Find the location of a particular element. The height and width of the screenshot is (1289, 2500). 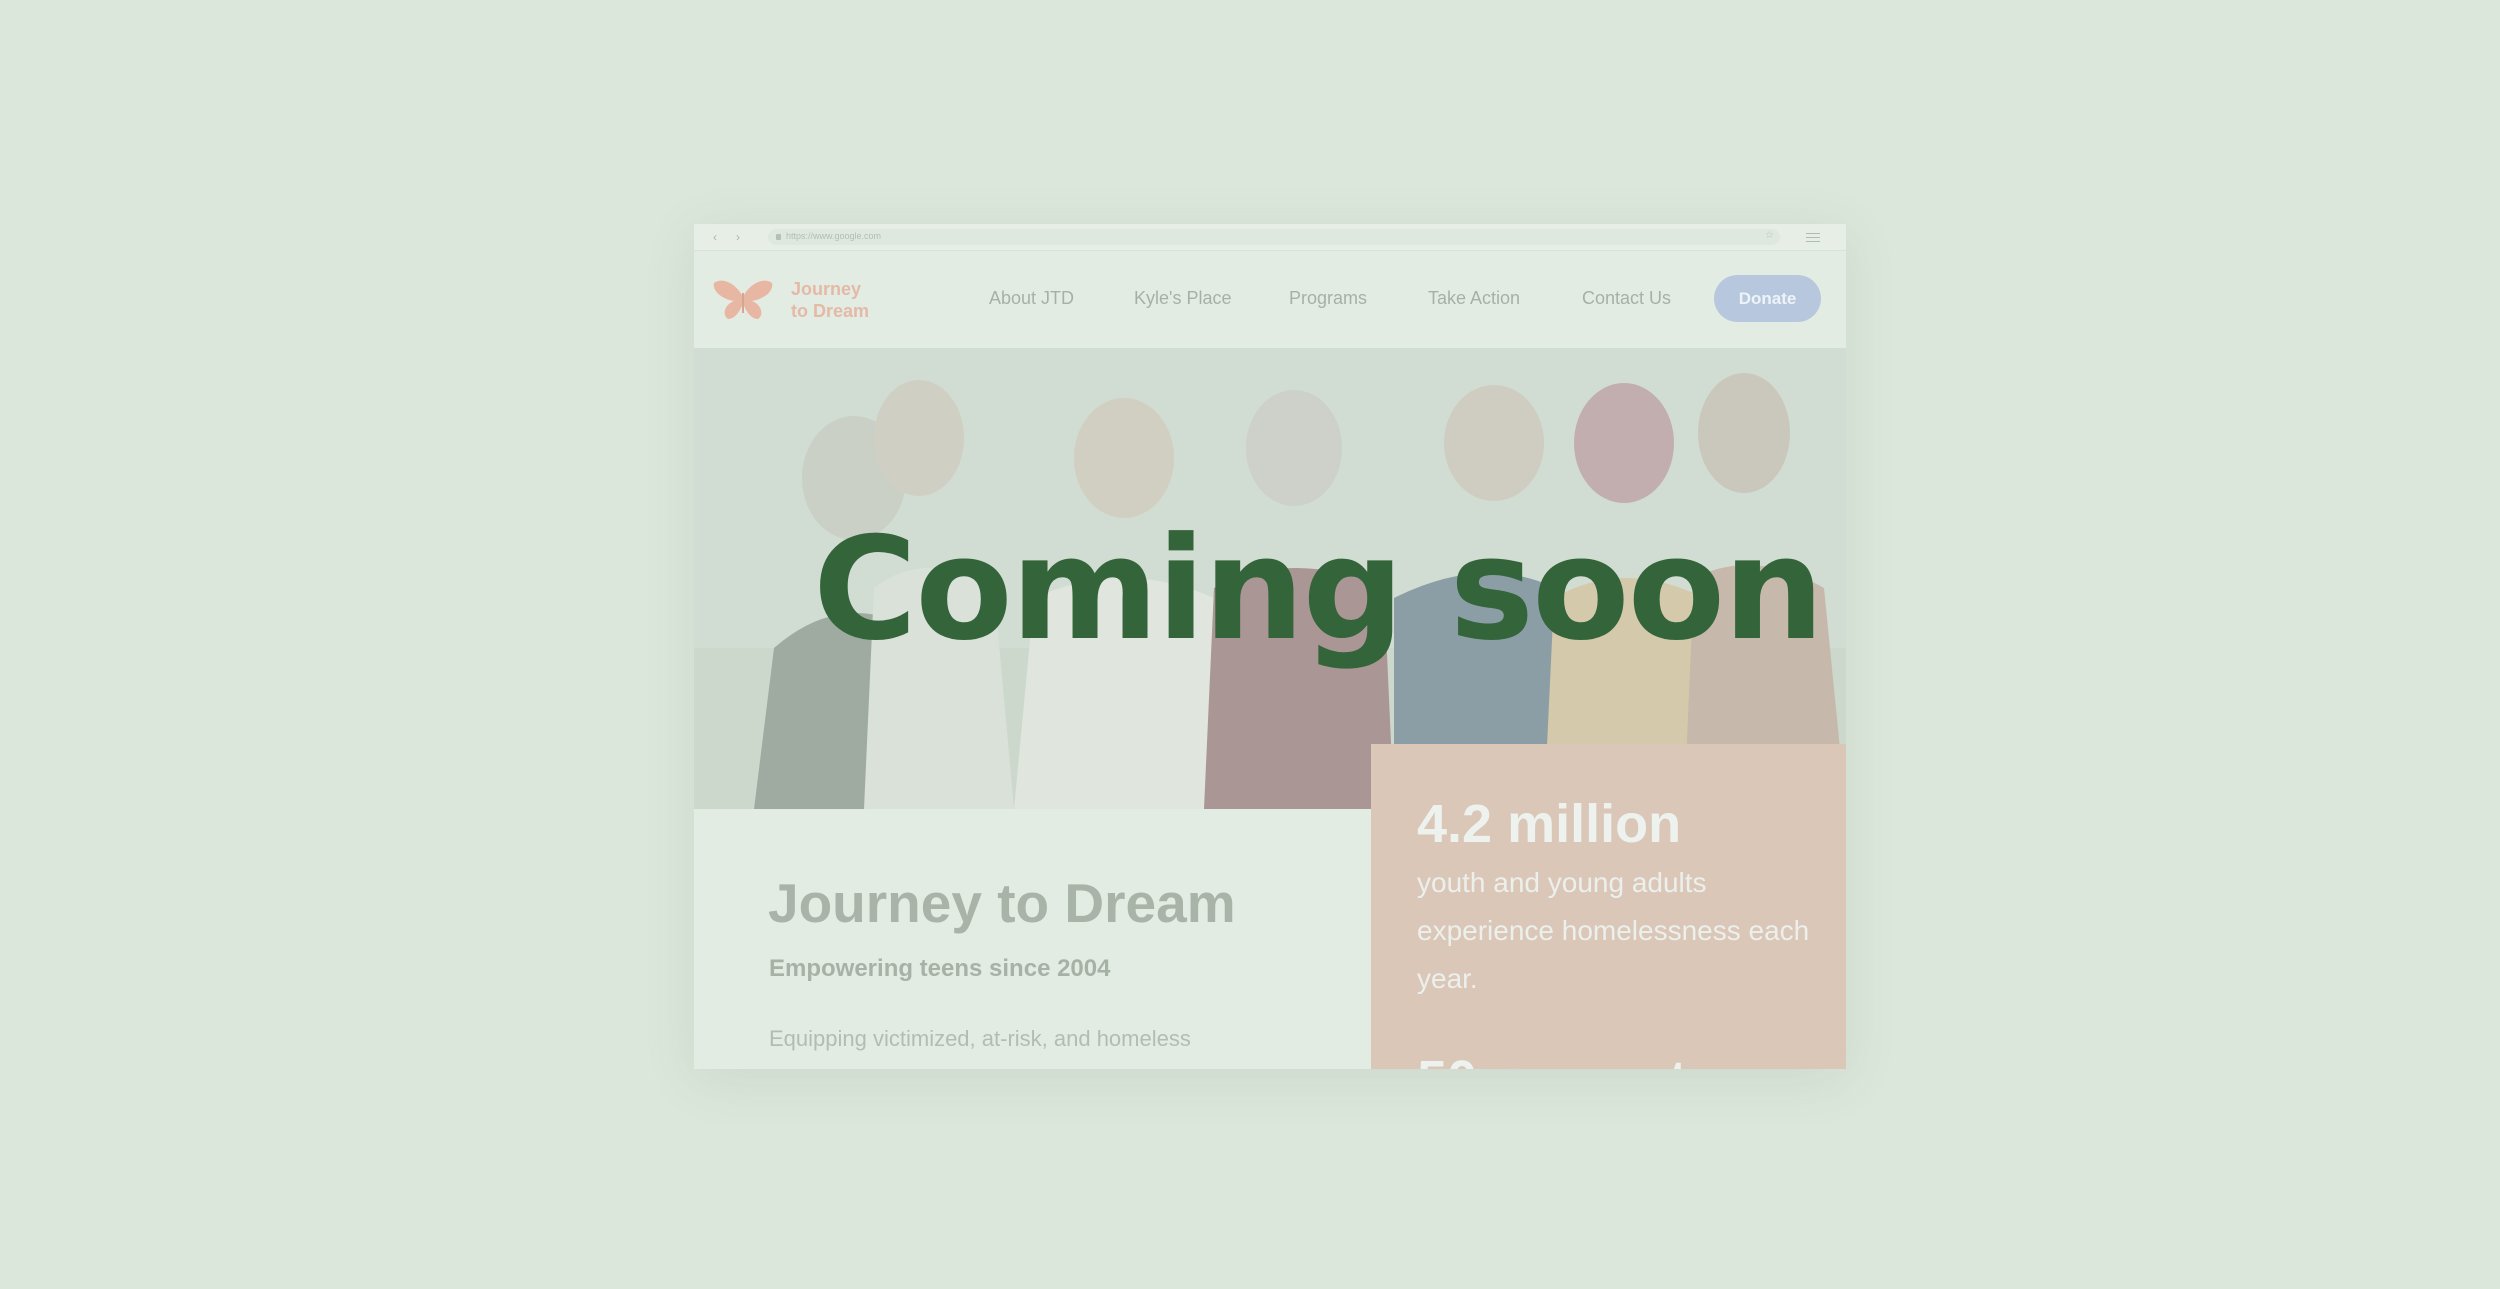

coming-soon-headline: Coming soon is located at coordinates (1318, 589).